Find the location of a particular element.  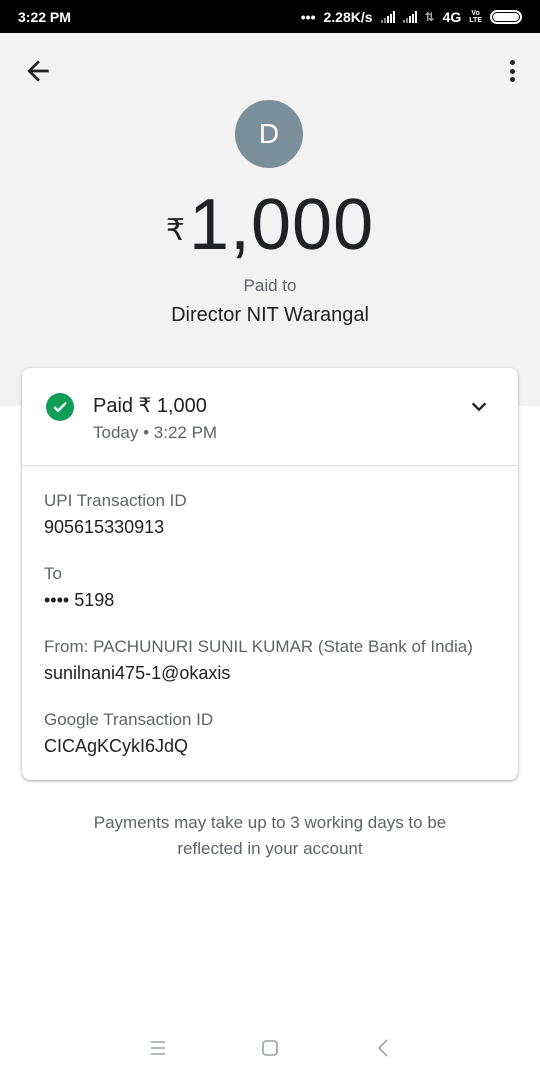

more-dots-icon: ••• is located at coordinates (308, 16).